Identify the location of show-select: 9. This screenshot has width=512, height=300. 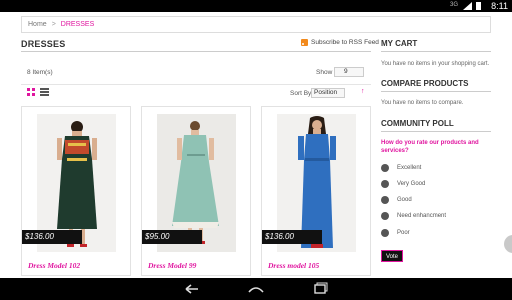
(349, 72).